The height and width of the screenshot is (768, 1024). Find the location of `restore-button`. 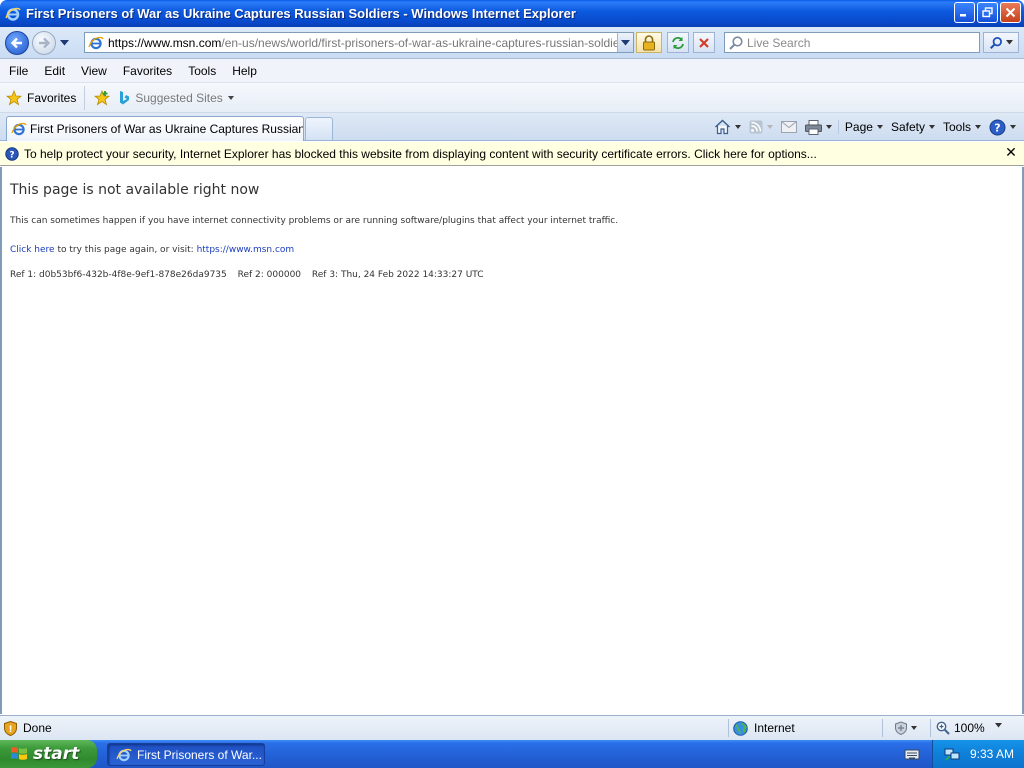

restore-button is located at coordinates (987, 12).